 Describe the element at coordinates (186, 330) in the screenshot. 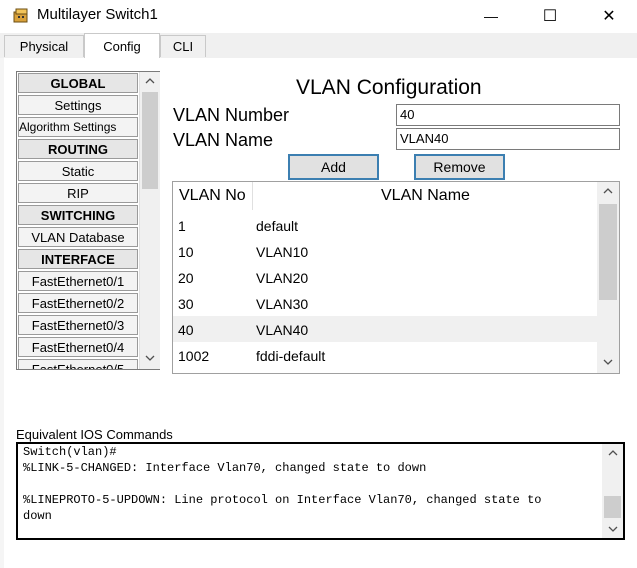

I see `vlan-no-cell: 40` at that location.